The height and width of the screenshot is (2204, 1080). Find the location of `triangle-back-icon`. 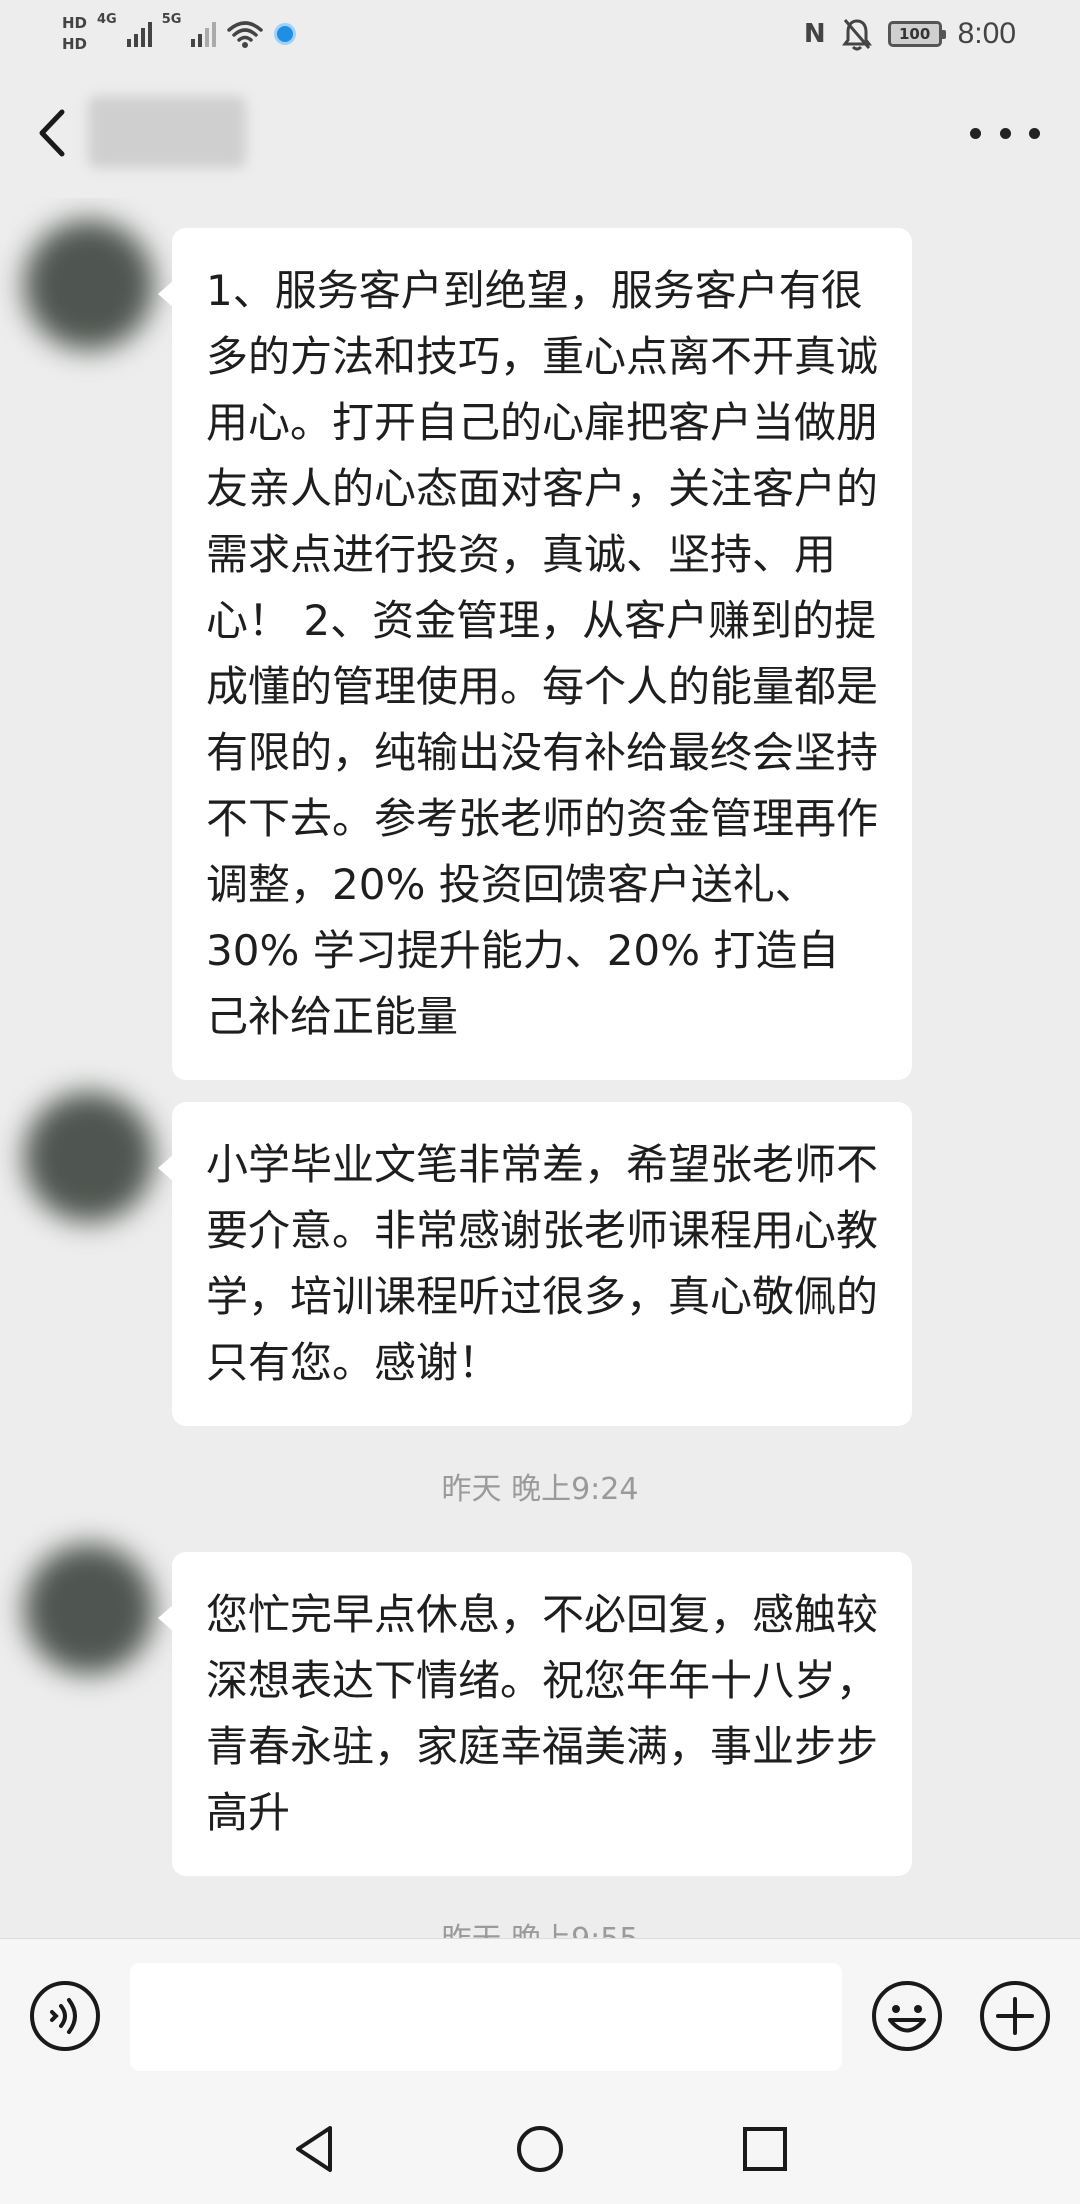

triangle-back-icon is located at coordinates (315, 2149).